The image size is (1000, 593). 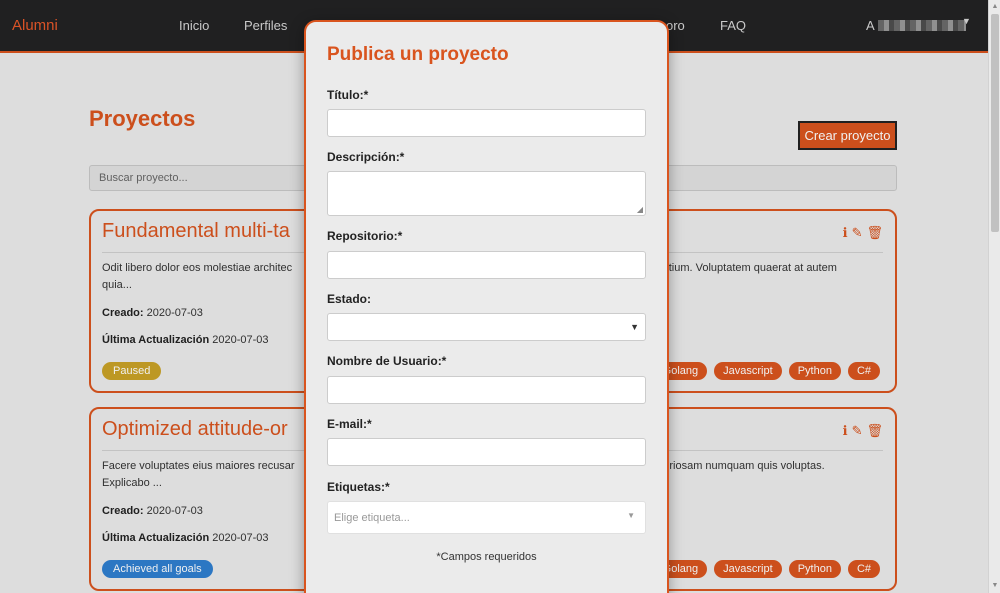 I want to click on required-fields-note: *Campos requeridos, so click(x=486, y=557).